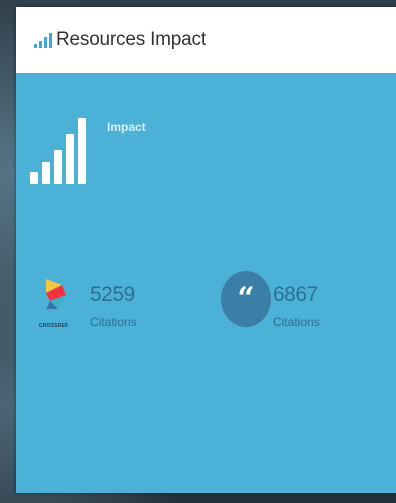 The height and width of the screenshot is (503, 396). Describe the element at coordinates (112, 294) in the screenshot. I see `crossref-citation-count: 5259` at that location.